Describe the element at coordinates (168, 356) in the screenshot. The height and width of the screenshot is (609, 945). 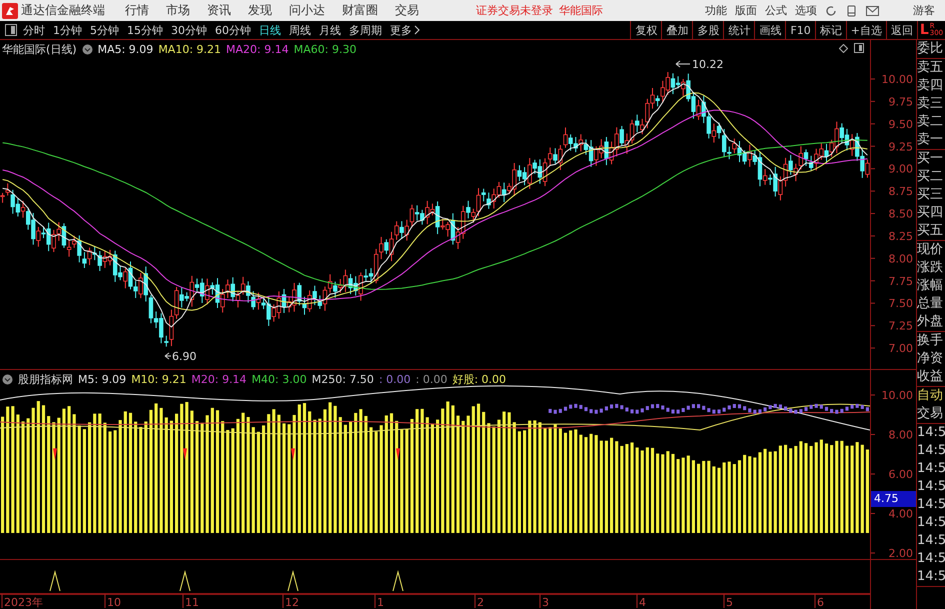
I see `leader-line` at that location.